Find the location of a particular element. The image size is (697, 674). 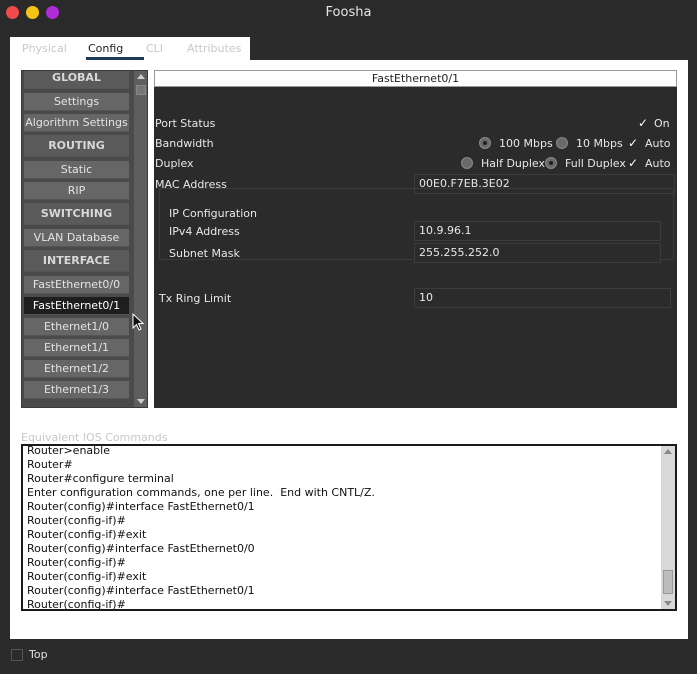

sidebar-item: Ethernet1/1 is located at coordinates (76, 348).